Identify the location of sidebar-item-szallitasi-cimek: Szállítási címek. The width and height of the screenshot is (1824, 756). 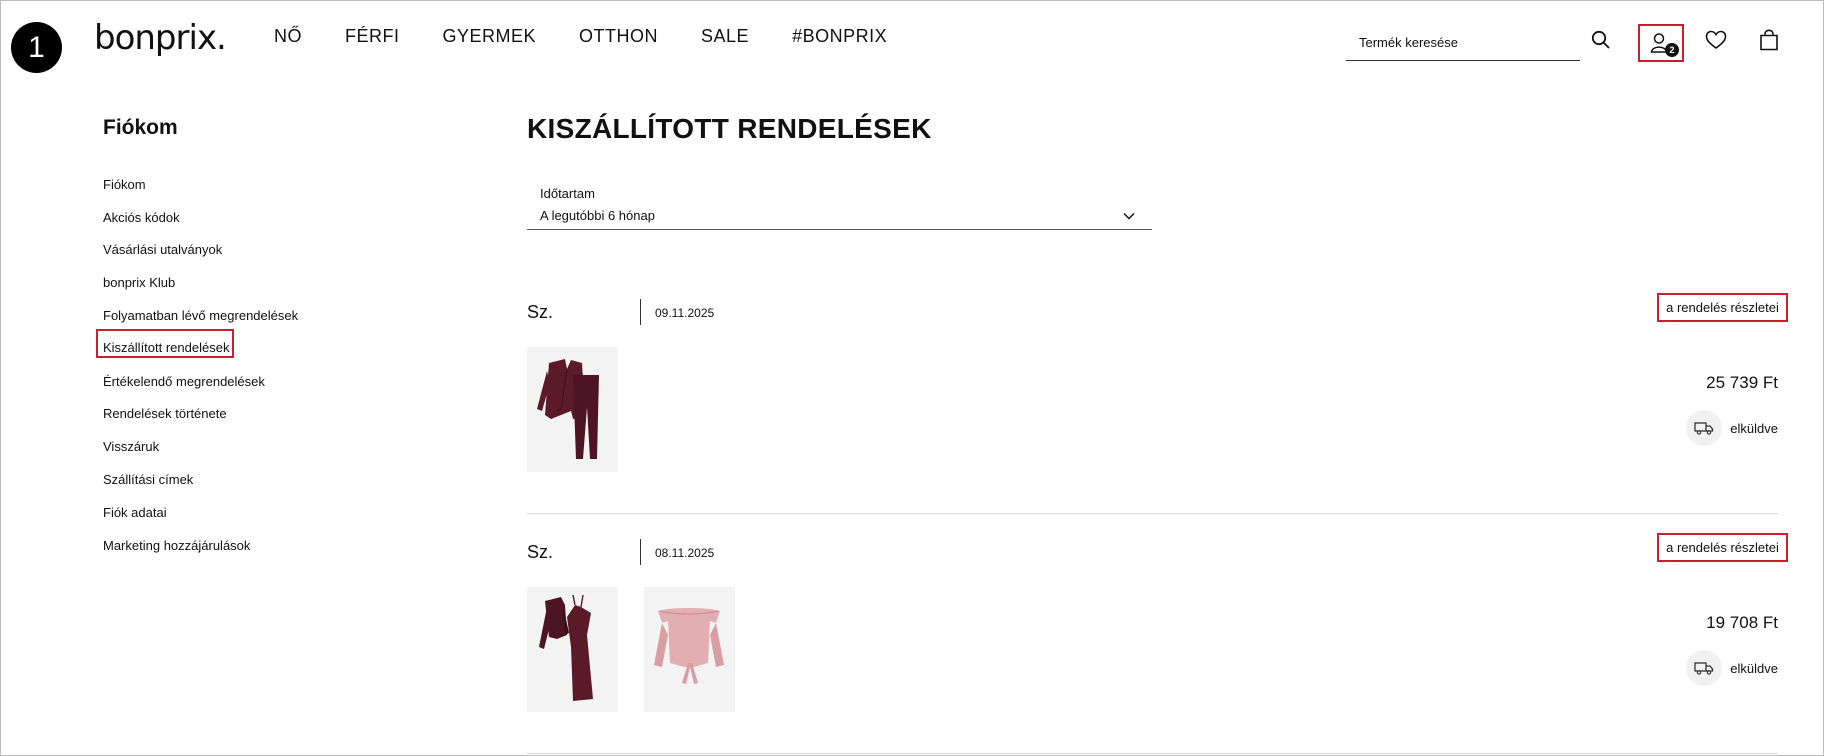
(200, 479).